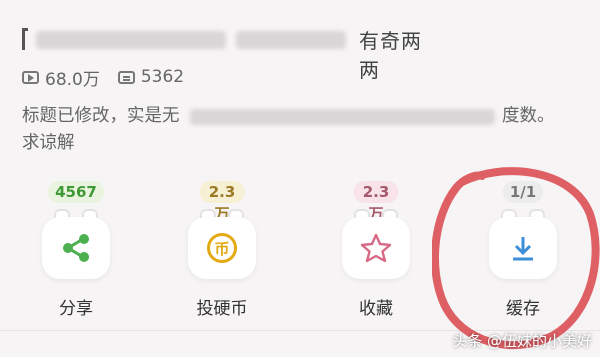 The width and height of the screenshot is (600, 357). Describe the element at coordinates (523, 192) in the screenshot. I see `download-count: 1/1` at that location.